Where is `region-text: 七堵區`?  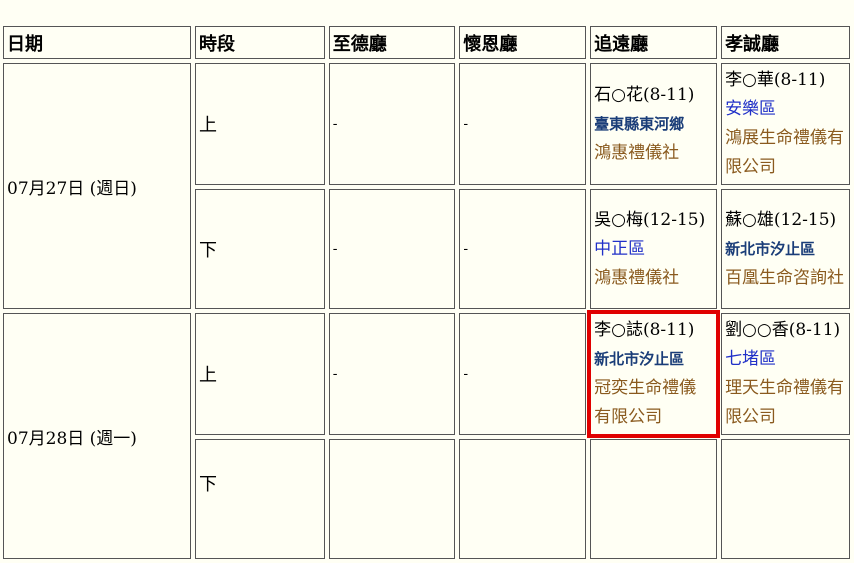
region-text: 七堵區 is located at coordinates (751, 359).